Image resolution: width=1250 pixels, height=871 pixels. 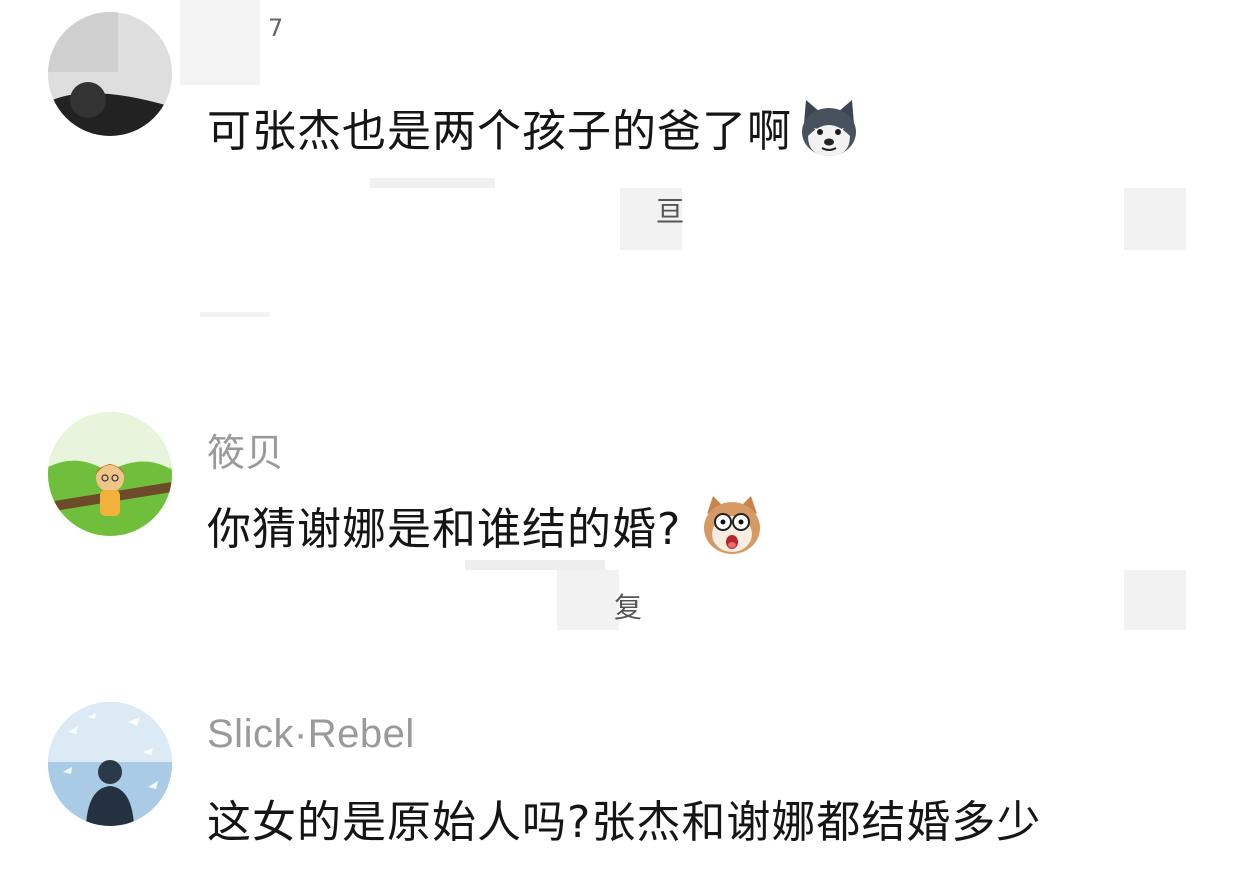 What do you see at coordinates (499, 131) in the screenshot?
I see `comment-text-content: 可张杰也是两个孩子的爸了啊` at bounding box center [499, 131].